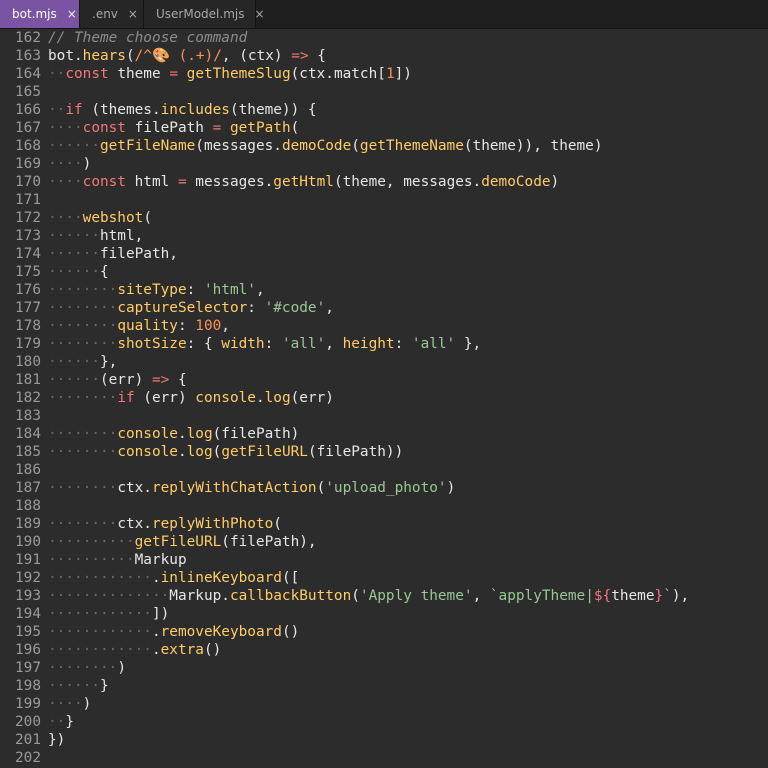 The image size is (768, 768). What do you see at coordinates (384, 200) in the screenshot?
I see `code-line: 171` at bounding box center [384, 200].